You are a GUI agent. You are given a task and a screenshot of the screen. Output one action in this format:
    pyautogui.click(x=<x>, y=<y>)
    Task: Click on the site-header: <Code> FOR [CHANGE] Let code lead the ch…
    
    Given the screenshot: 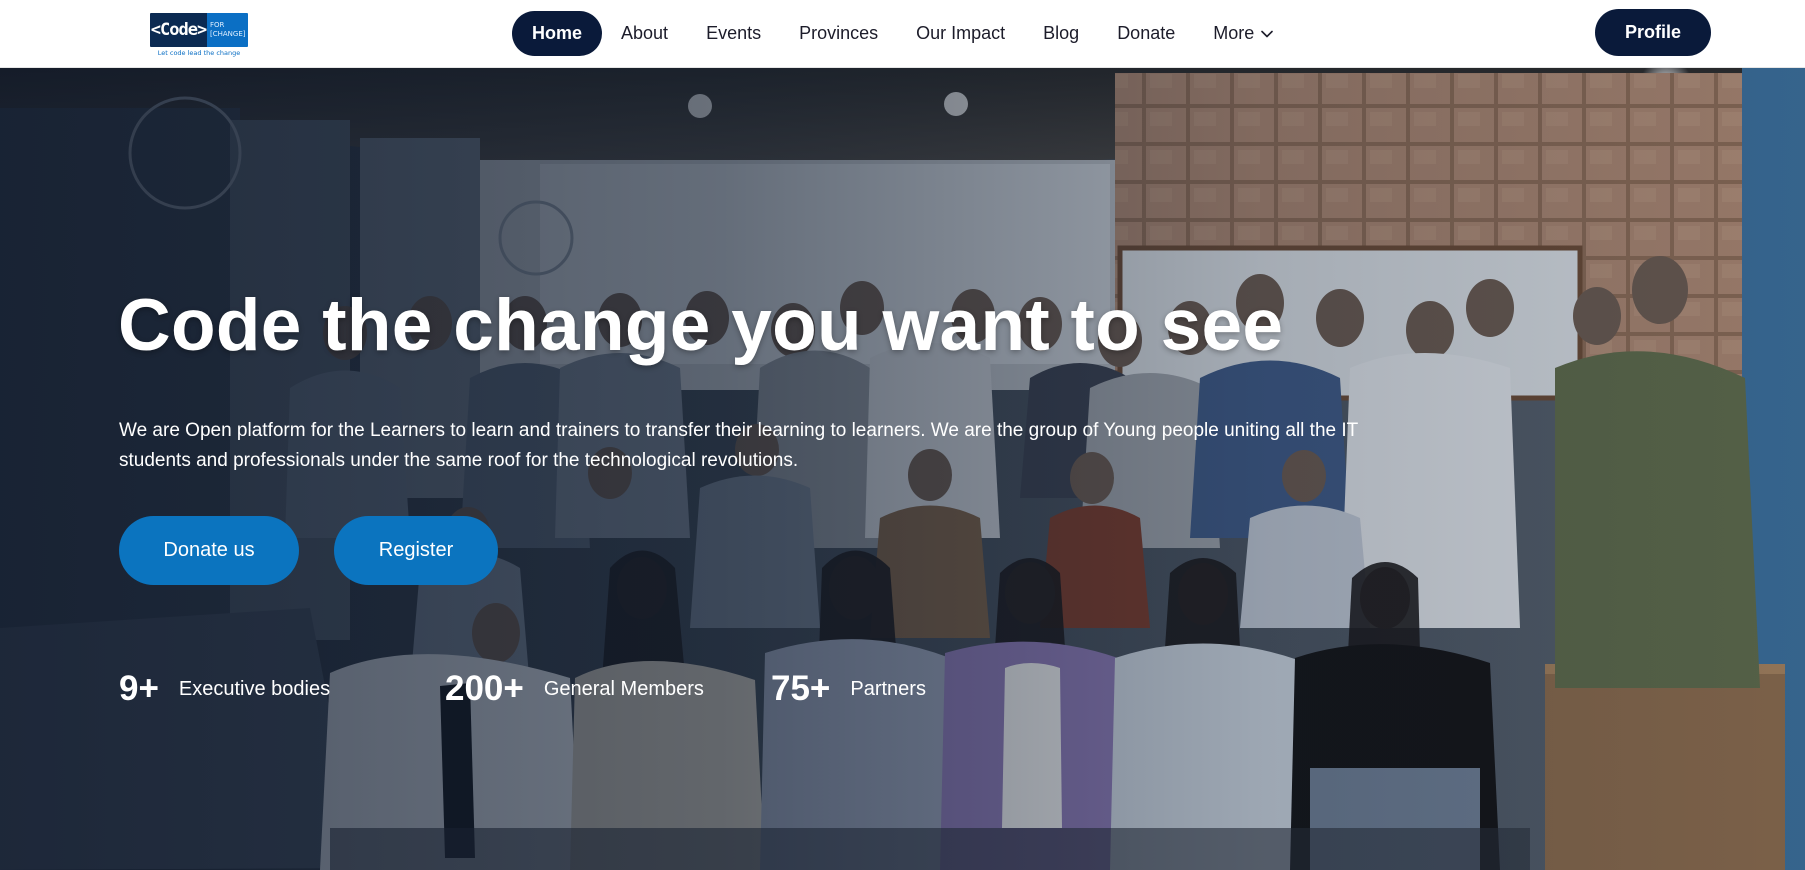 What is the action you would take?
    pyautogui.click(x=902, y=34)
    